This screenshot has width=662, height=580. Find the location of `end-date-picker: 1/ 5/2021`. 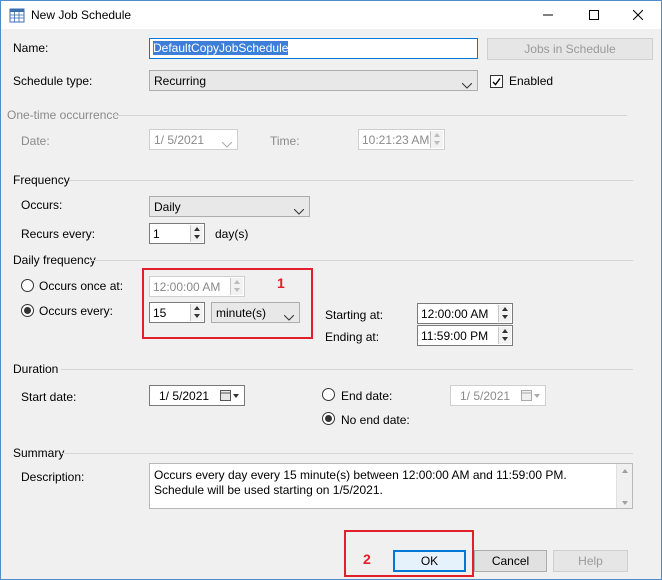

end-date-picker: 1/ 5/2021 is located at coordinates (498, 395).